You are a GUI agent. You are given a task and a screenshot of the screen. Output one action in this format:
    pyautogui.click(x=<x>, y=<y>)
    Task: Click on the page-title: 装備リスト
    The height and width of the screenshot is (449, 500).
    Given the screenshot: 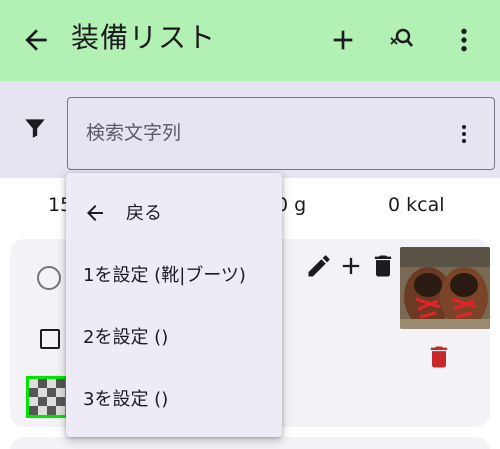 What is the action you would take?
    pyautogui.click(x=144, y=37)
    